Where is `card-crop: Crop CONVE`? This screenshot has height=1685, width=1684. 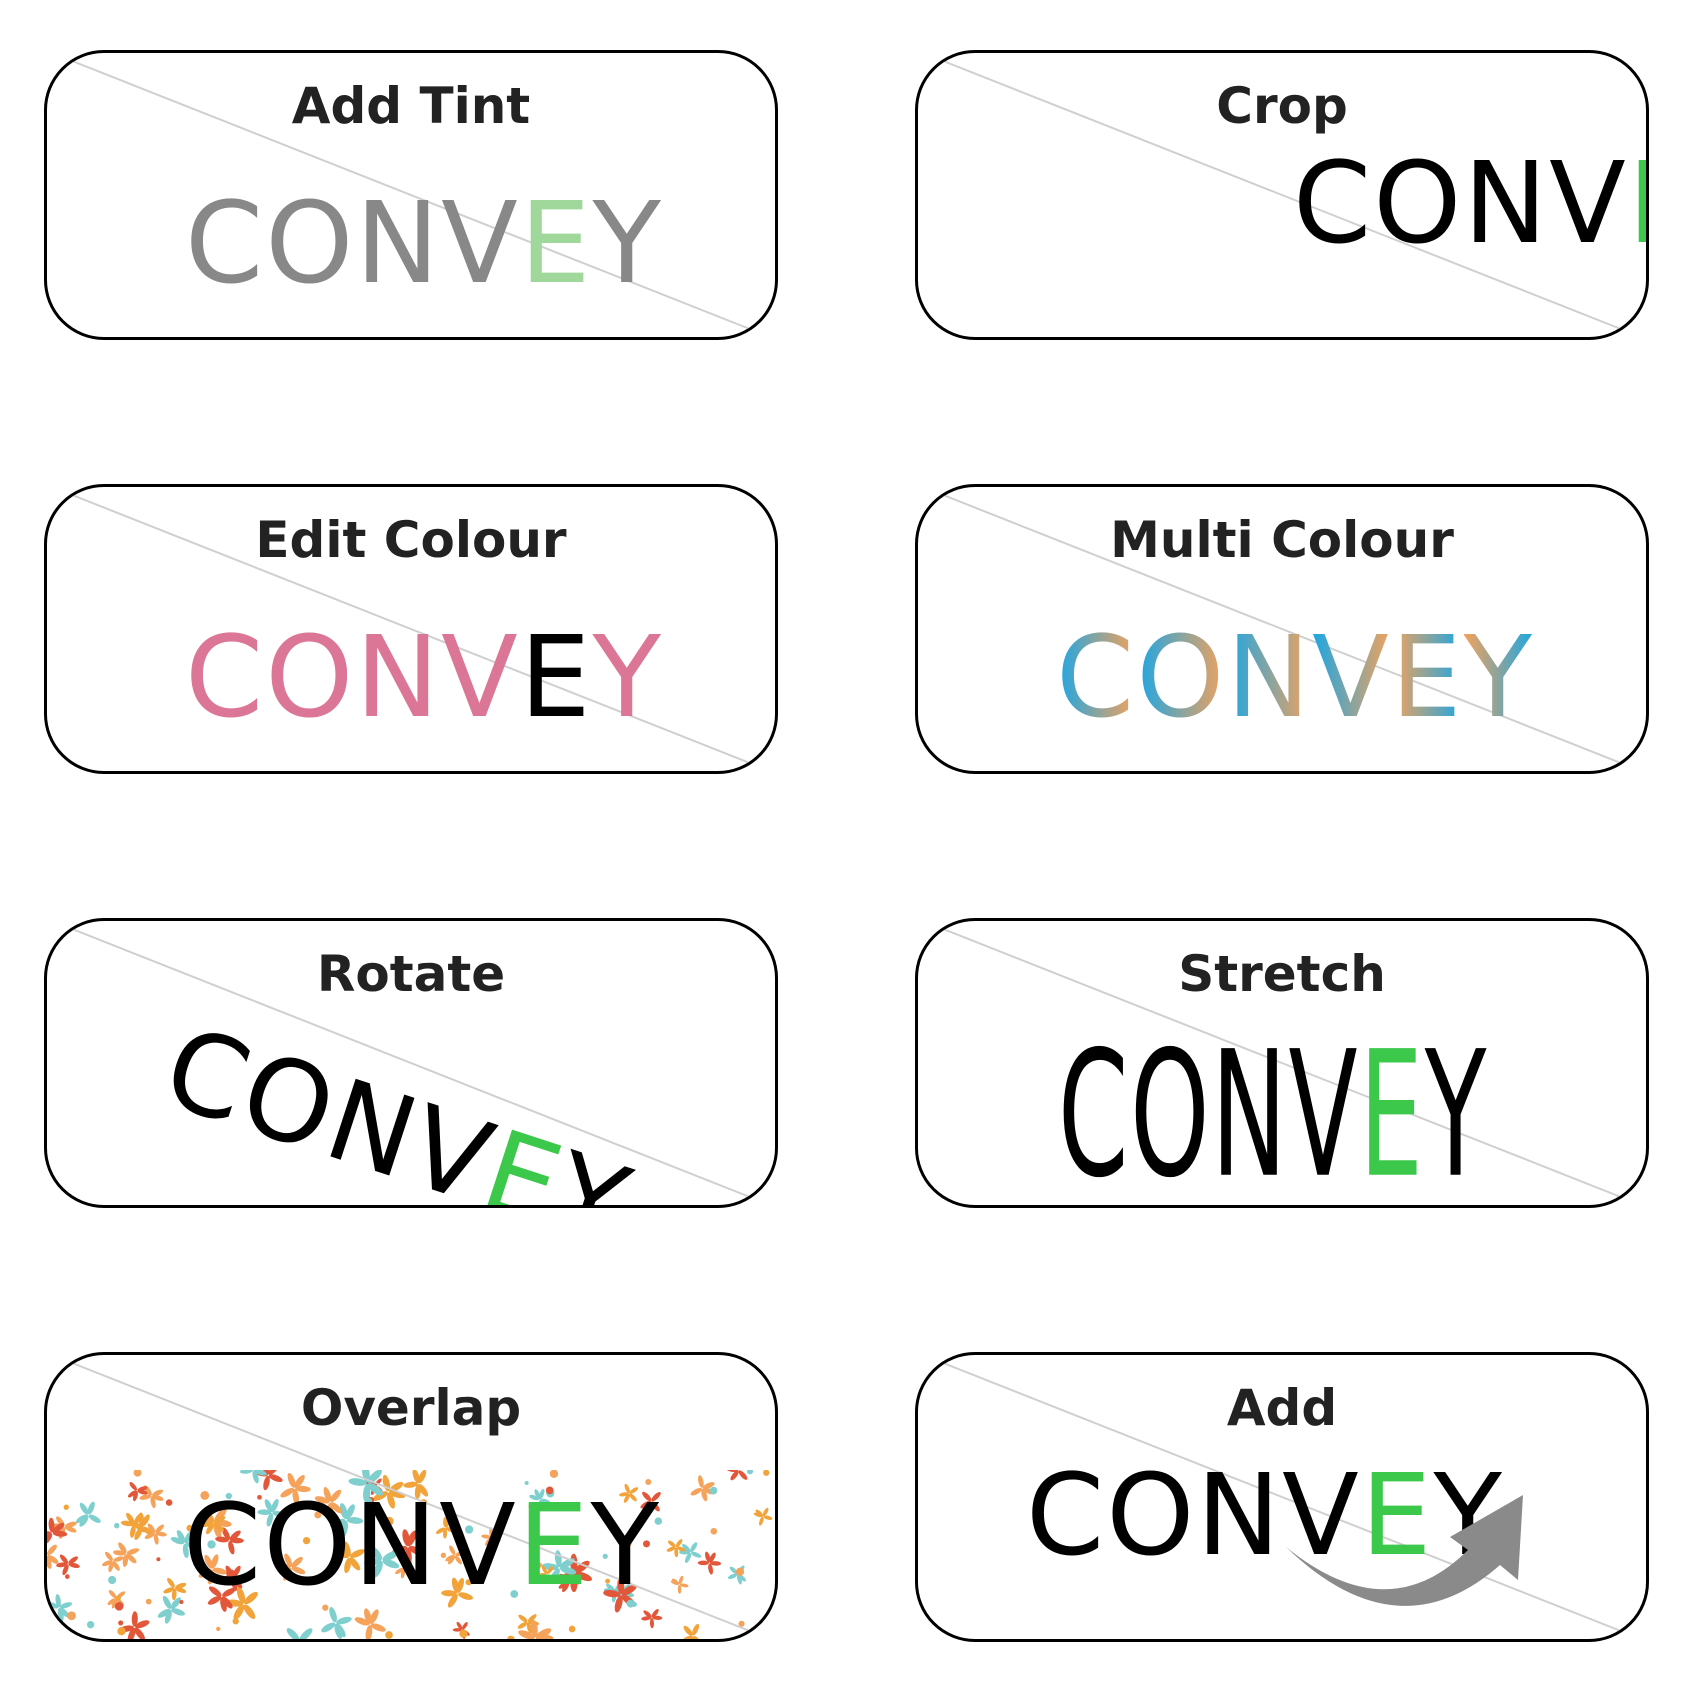
card-crop: Crop CONVE is located at coordinates (1282, 195).